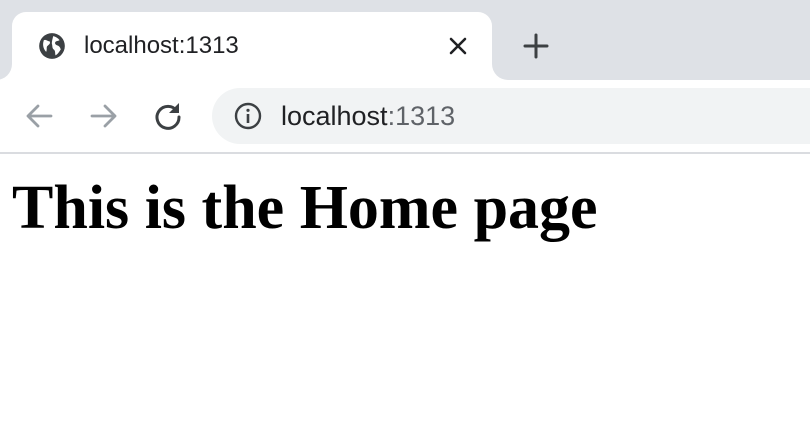 This screenshot has height=430, width=810. I want to click on tab-flare-left, so click(6, 72).